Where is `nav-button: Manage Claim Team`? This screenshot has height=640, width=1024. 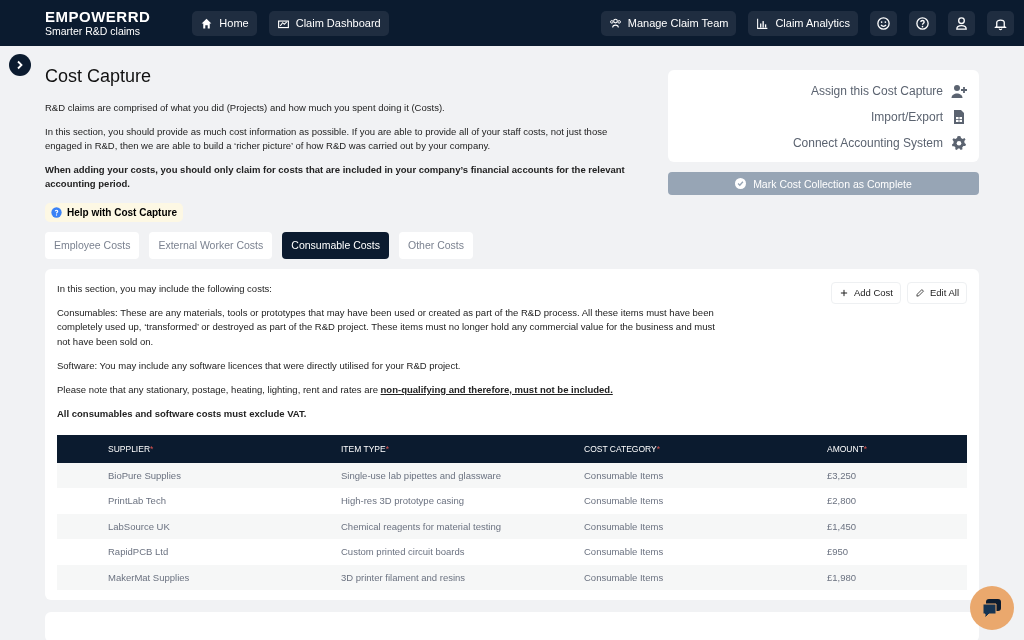
nav-button: Manage Claim Team is located at coordinates (668, 23).